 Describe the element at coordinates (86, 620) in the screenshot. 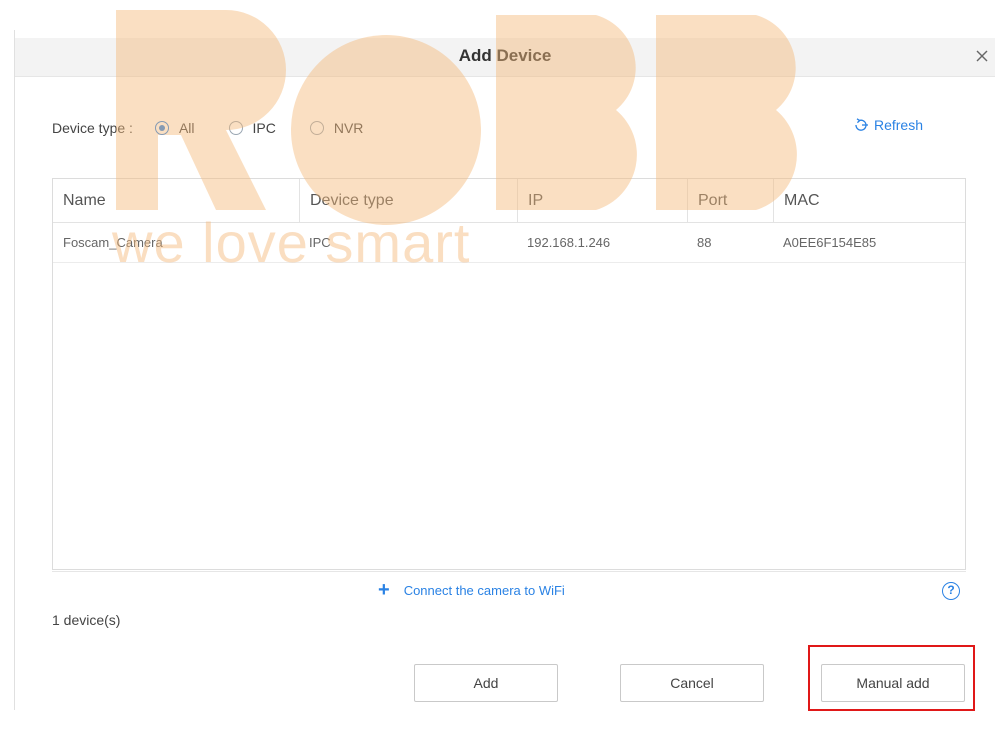

I see `device-count: 1 device(s)` at that location.